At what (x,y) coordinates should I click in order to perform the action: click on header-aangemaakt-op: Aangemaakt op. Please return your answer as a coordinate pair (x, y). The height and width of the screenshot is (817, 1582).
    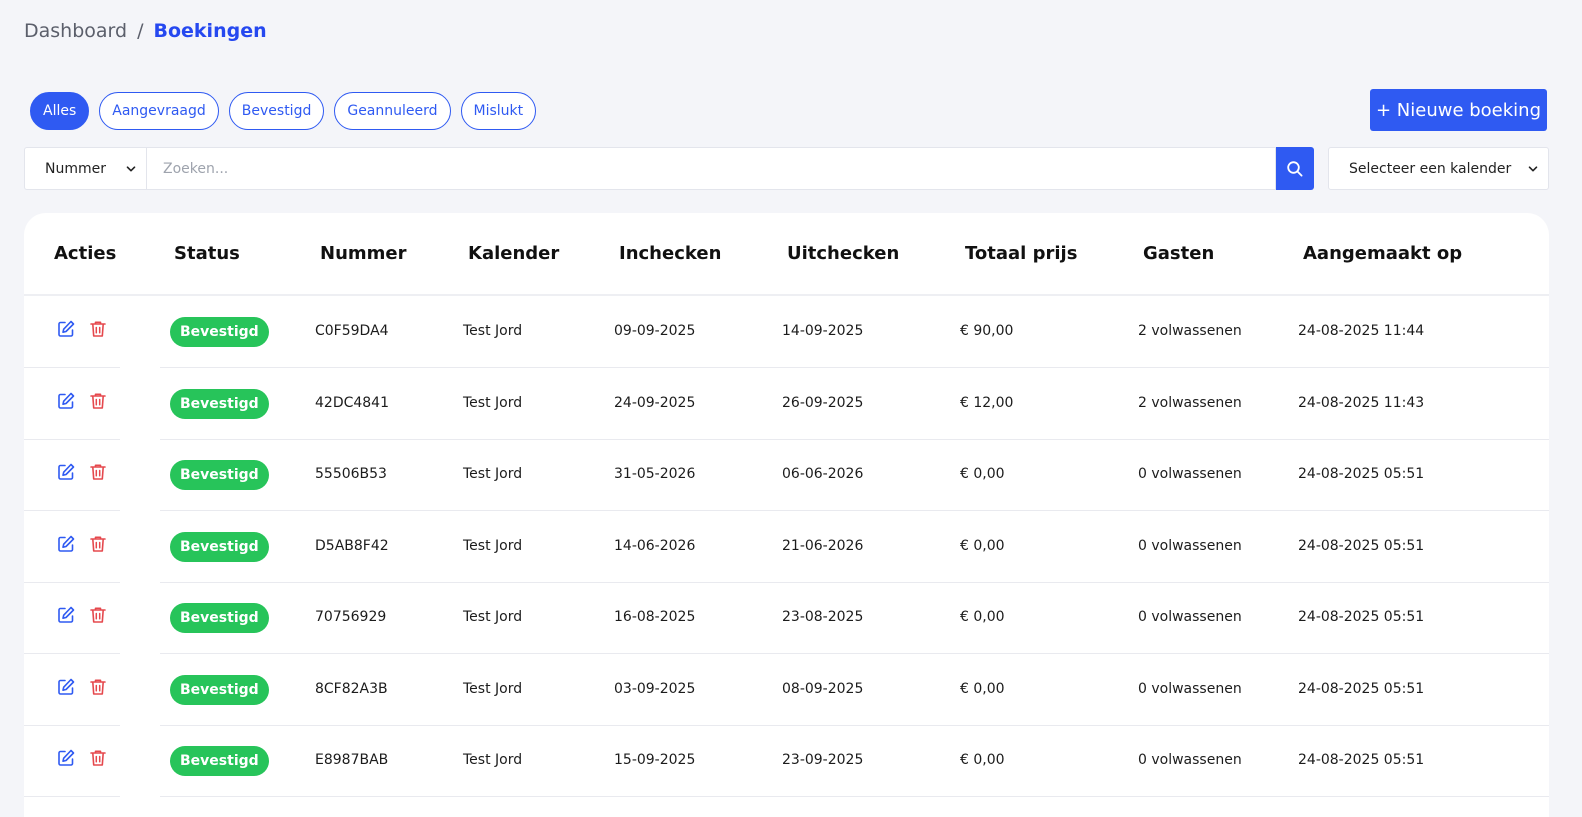
    Looking at the image, I should click on (1382, 253).